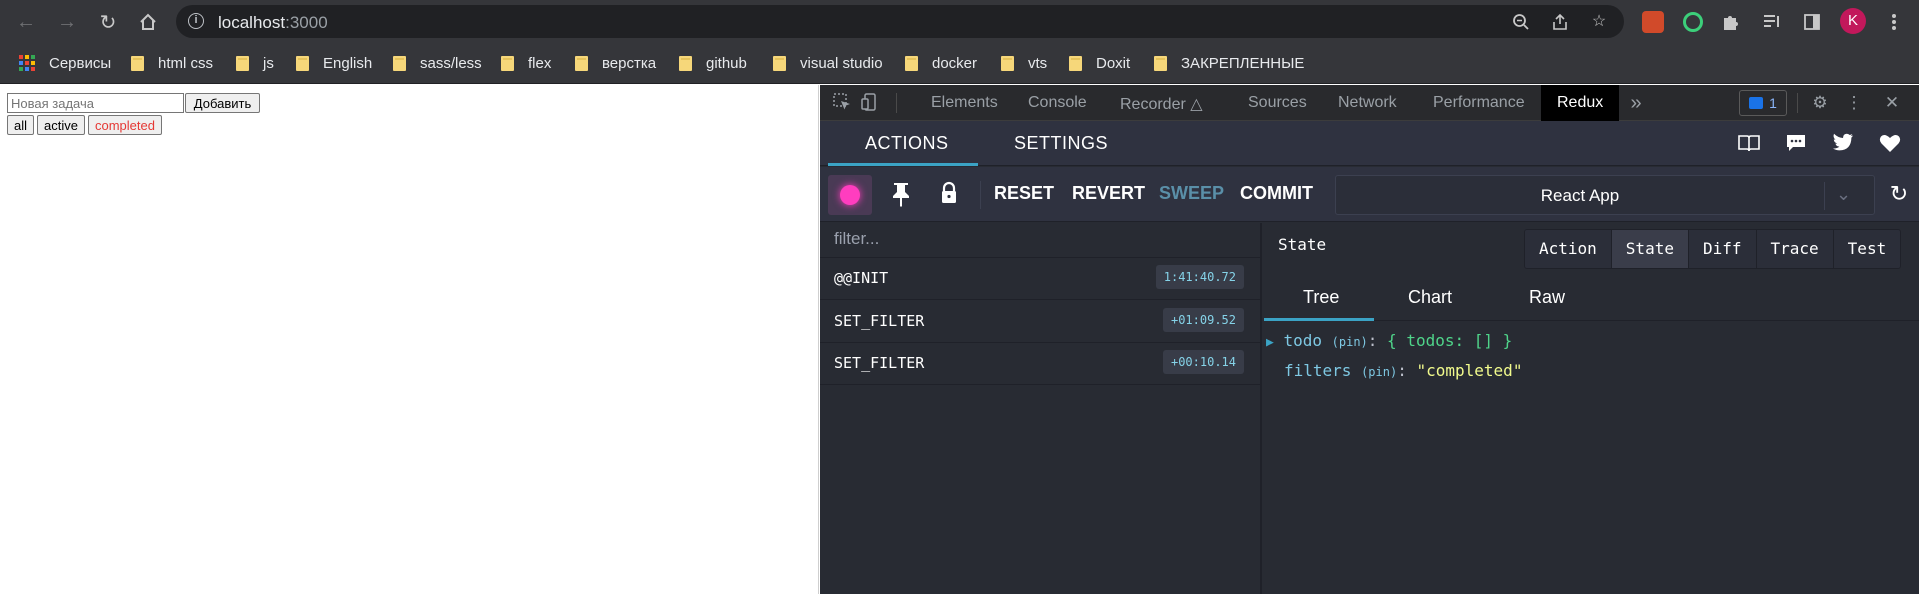  I want to click on book-icon, so click(1749, 144).